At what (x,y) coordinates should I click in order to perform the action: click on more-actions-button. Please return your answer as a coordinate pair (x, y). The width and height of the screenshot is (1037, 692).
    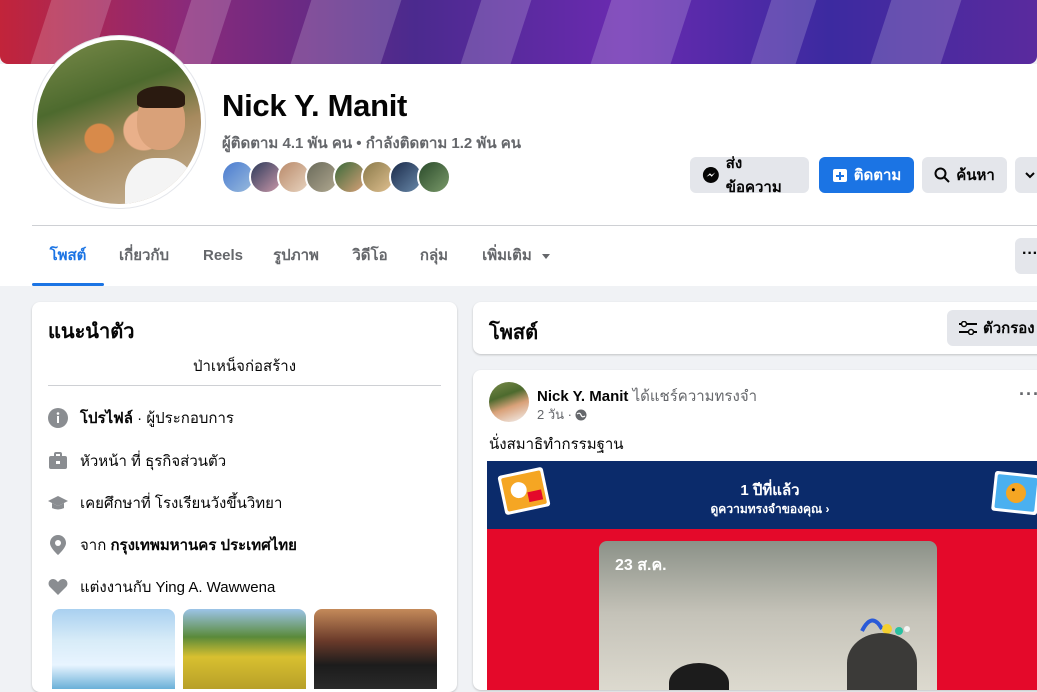
    Looking at the image, I should click on (1026, 175).